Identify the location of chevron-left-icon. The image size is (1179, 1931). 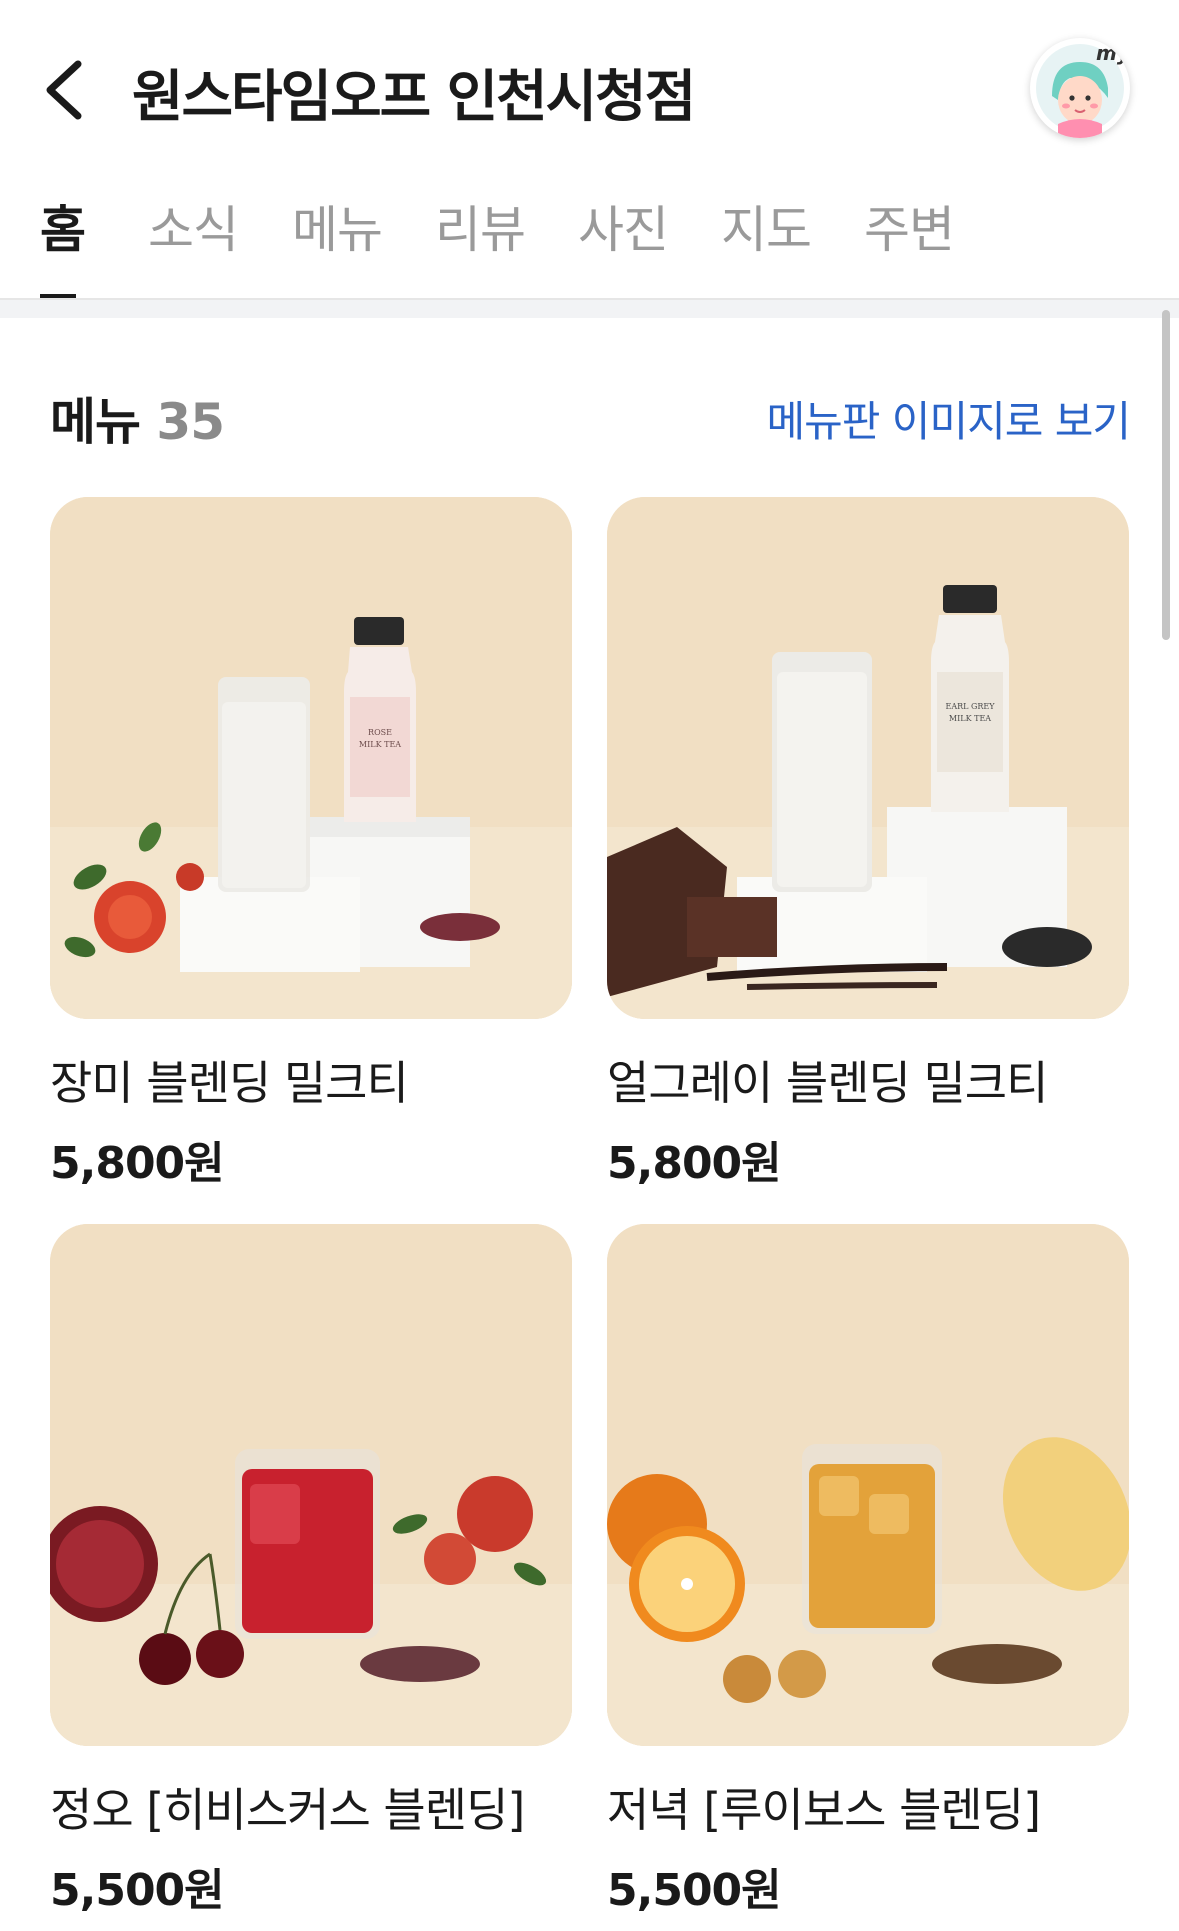
(64, 90).